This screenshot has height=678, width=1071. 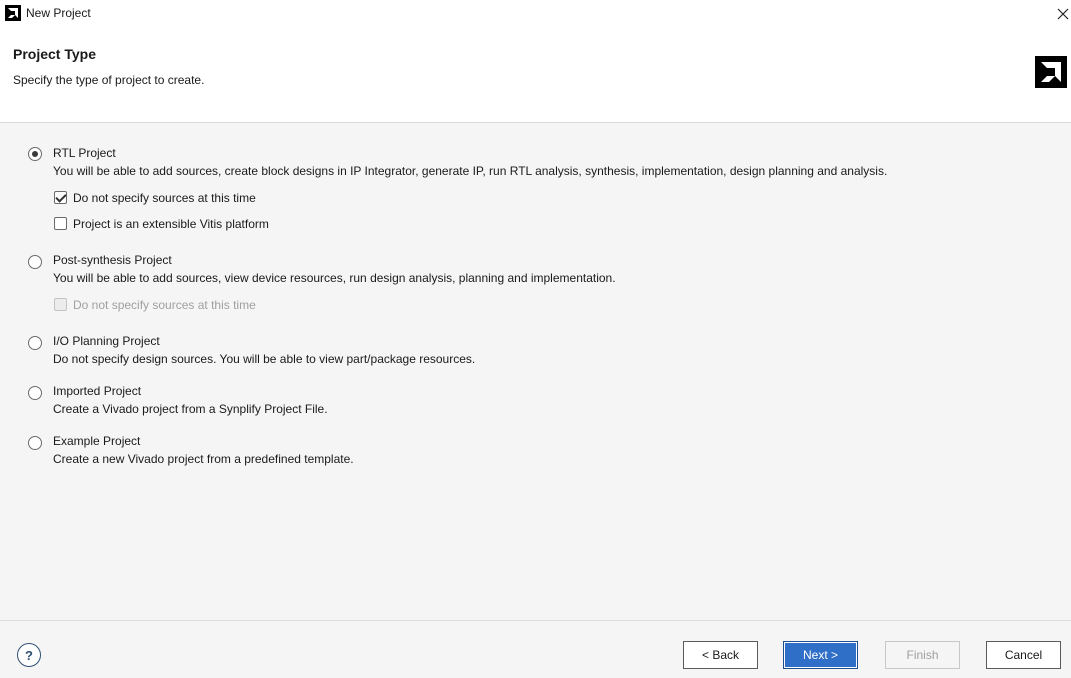 What do you see at coordinates (720, 655) in the screenshot?
I see `back-button: < Back` at bounding box center [720, 655].